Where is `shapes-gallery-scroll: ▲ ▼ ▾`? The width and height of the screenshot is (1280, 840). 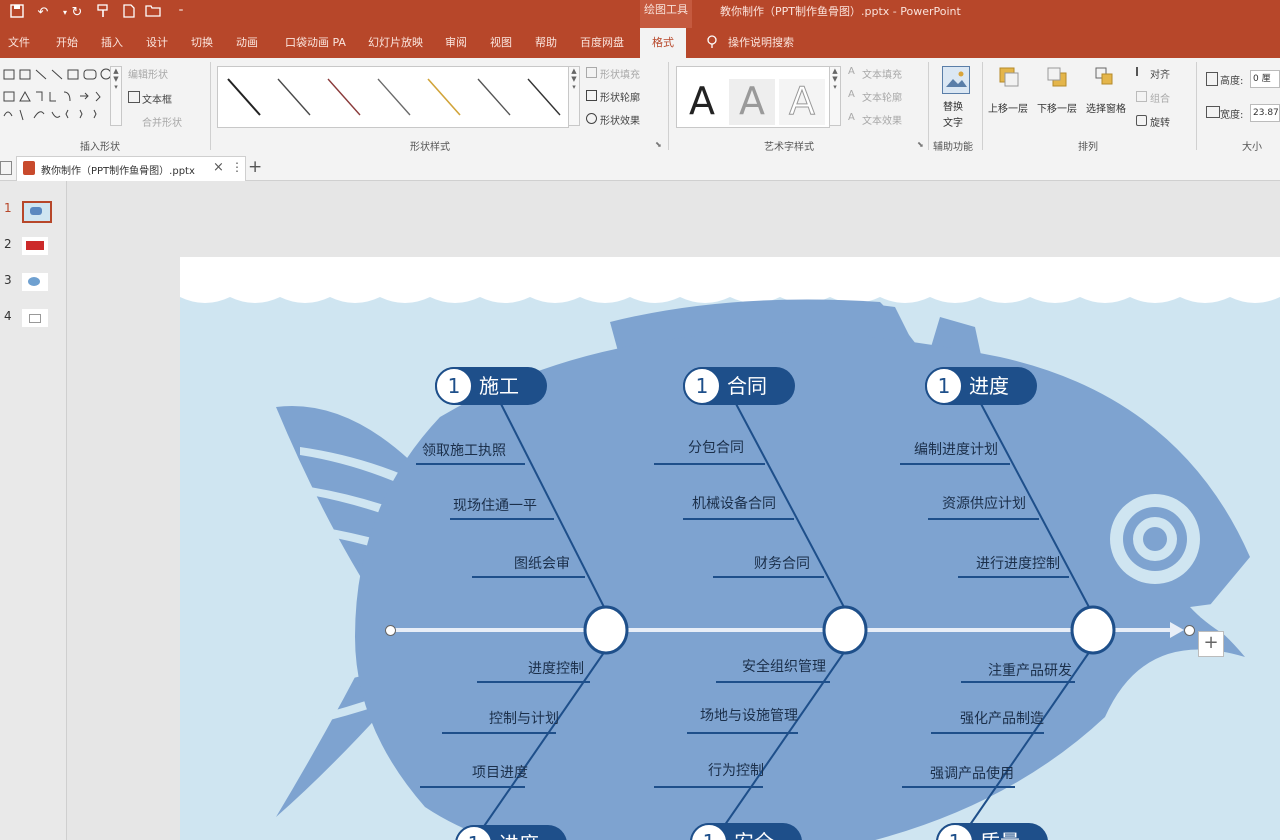 shapes-gallery-scroll: ▲ ▼ ▾ is located at coordinates (116, 96).